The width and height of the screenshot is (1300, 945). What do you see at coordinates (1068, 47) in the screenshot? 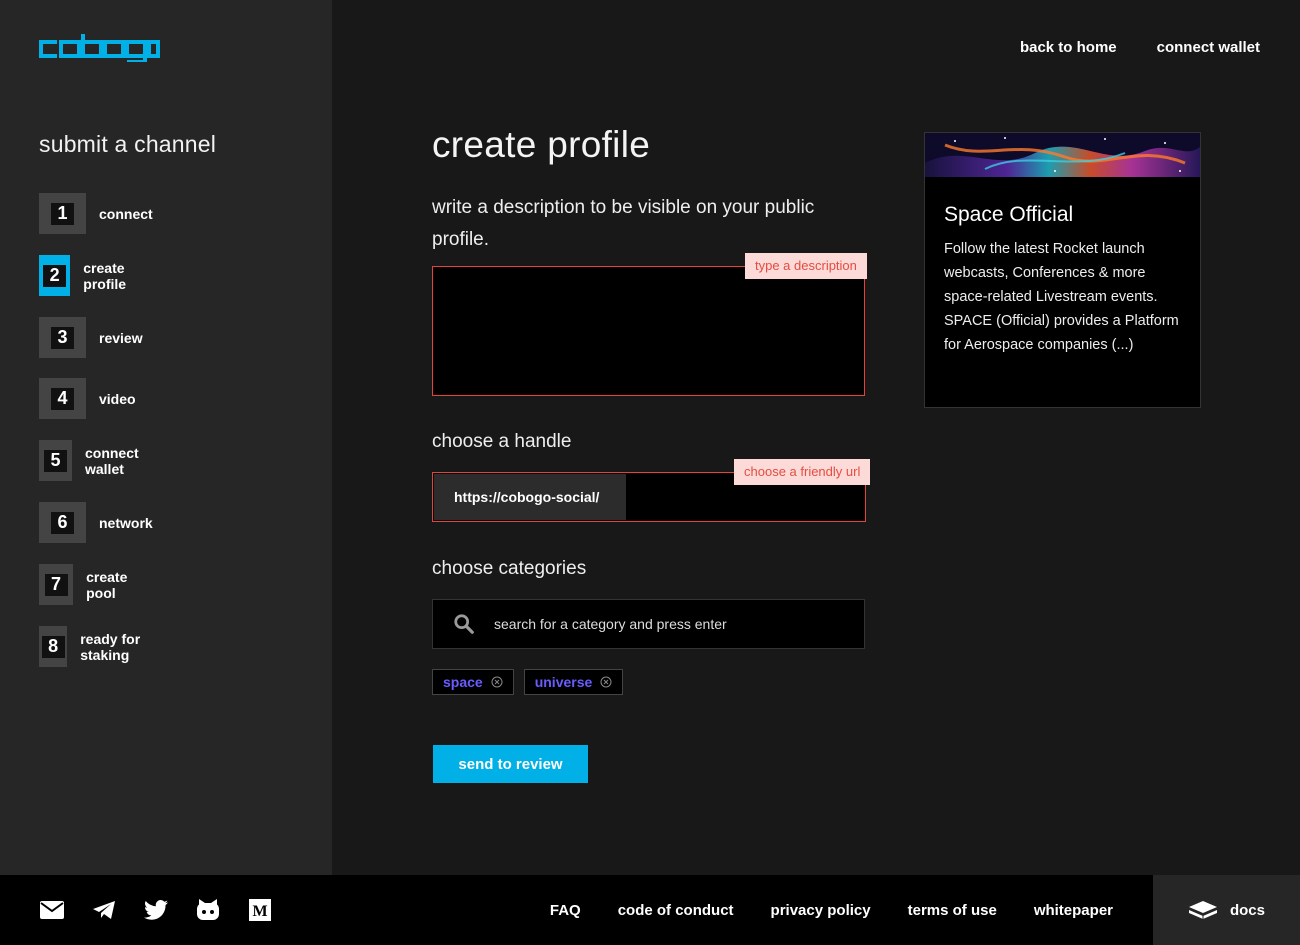
I see `back-to-home-link: back to home` at bounding box center [1068, 47].